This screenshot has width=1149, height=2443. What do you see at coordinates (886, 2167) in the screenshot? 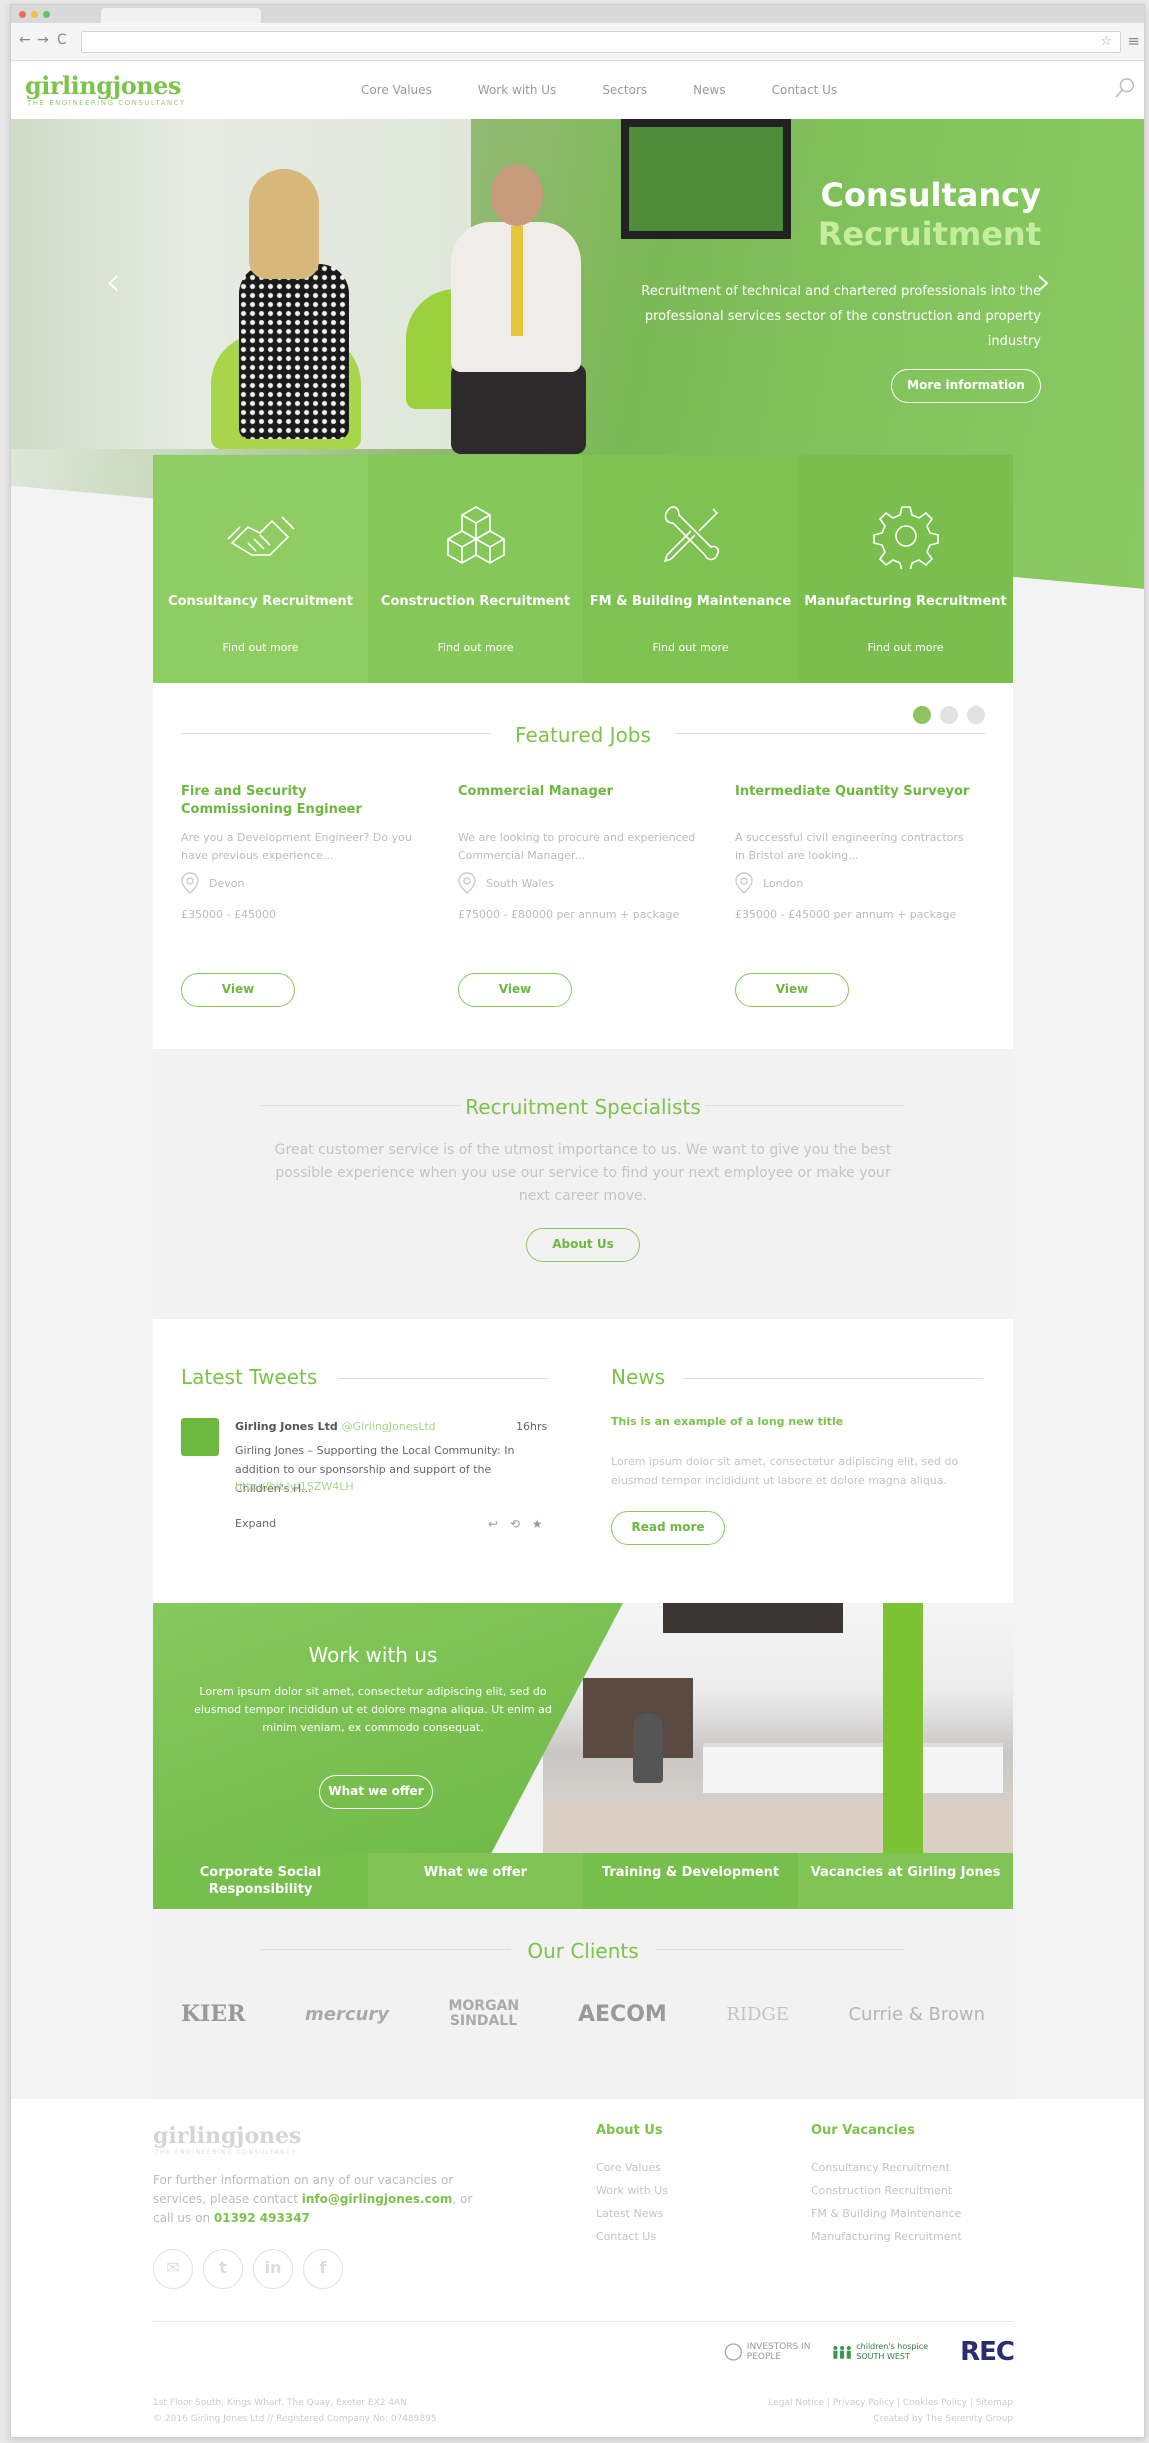
I see `footer-link: Consultancy Recruitment` at bounding box center [886, 2167].